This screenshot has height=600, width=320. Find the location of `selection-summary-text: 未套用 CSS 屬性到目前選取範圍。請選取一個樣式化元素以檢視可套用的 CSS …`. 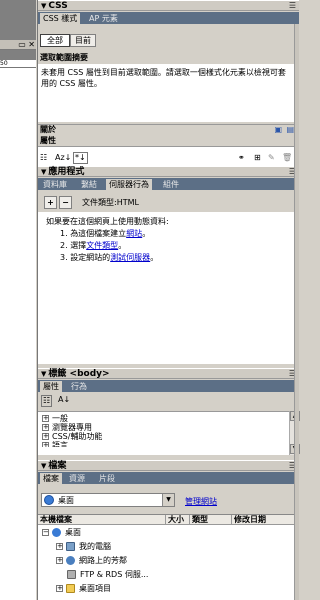

selection-summary-text: 未套用 CSS 屬性到目前選取範圍。請選取一個樣式化元素以檢視可套用的 CSS … is located at coordinates (166, 93).